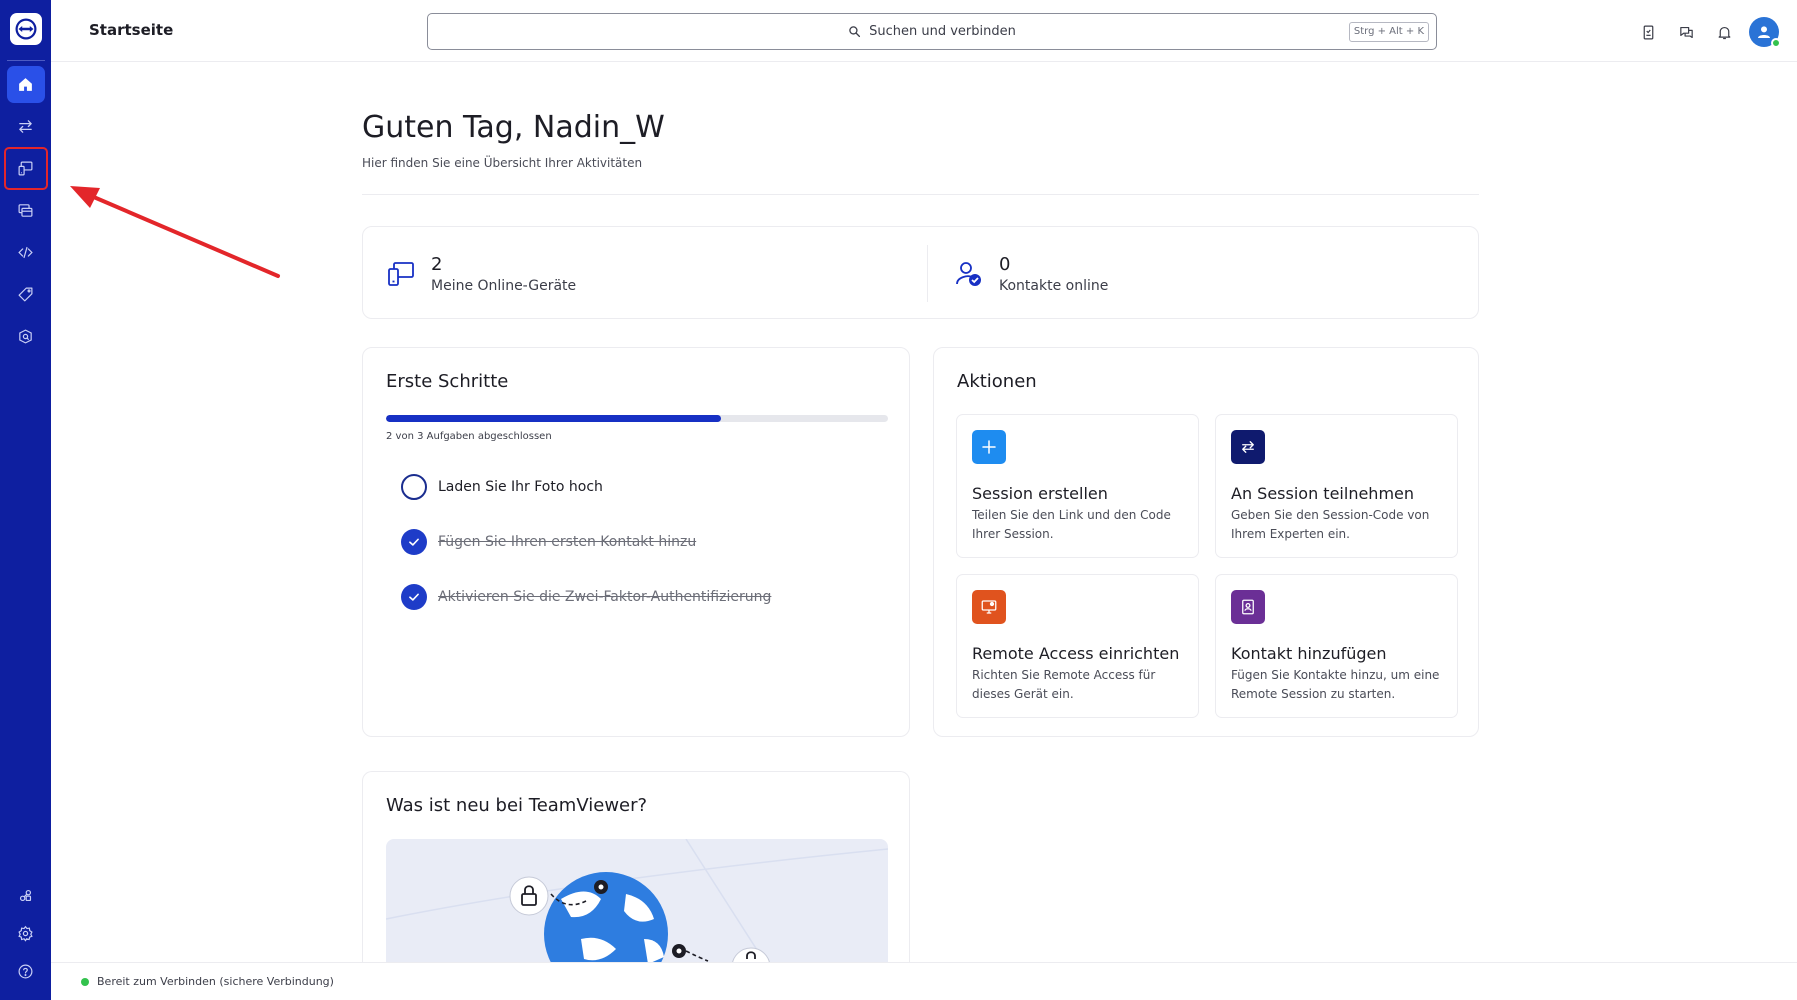 The height and width of the screenshot is (1000, 1797). Describe the element at coordinates (414, 487) in the screenshot. I see `unchecked-circle-icon` at that location.